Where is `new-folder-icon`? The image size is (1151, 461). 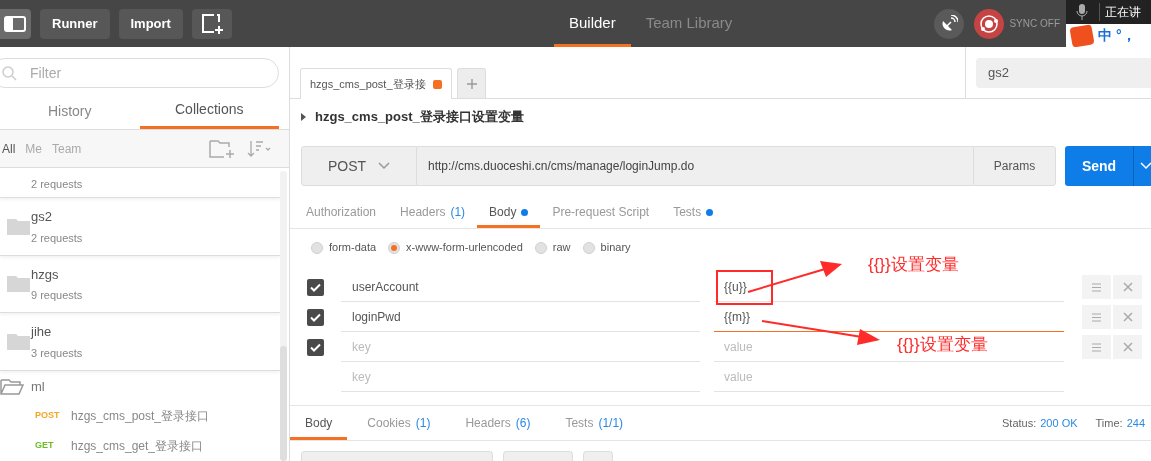
new-folder-icon is located at coordinates (222, 148).